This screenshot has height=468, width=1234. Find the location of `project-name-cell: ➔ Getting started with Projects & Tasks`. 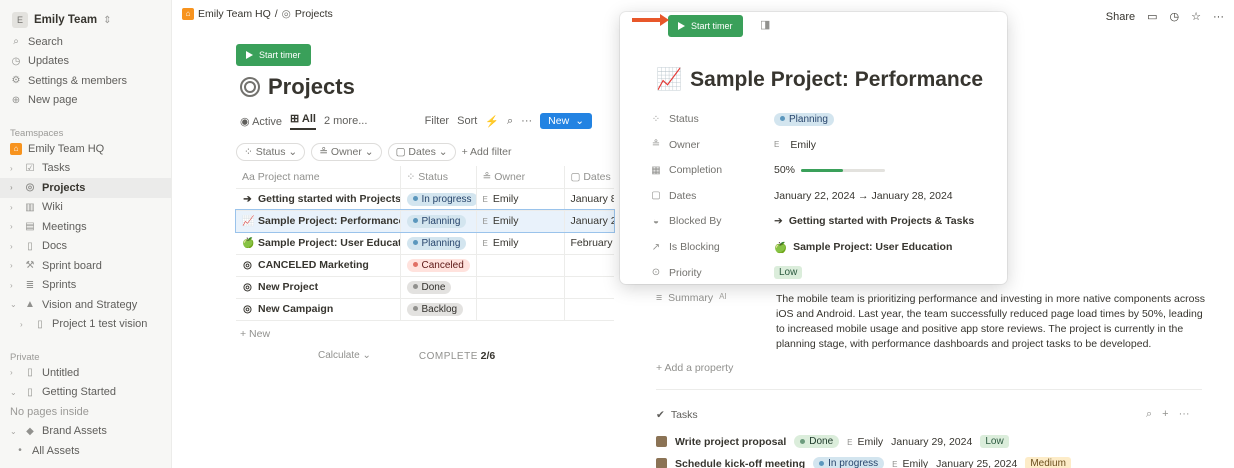

project-name-cell: ➔ Getting started with Projects & Tasks is located at coordinates (318, 199).